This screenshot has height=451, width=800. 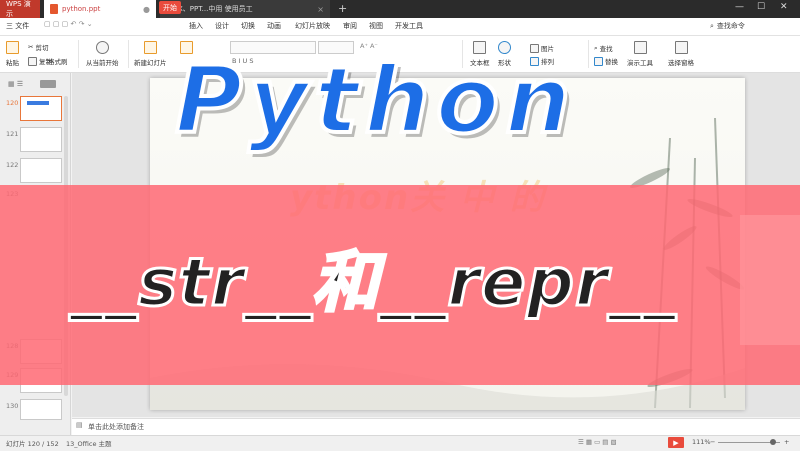 What do you see at coordinates (42, 48) in the screenshot?
I see `cut-label: 剪切` at bounding box center [42, 48].